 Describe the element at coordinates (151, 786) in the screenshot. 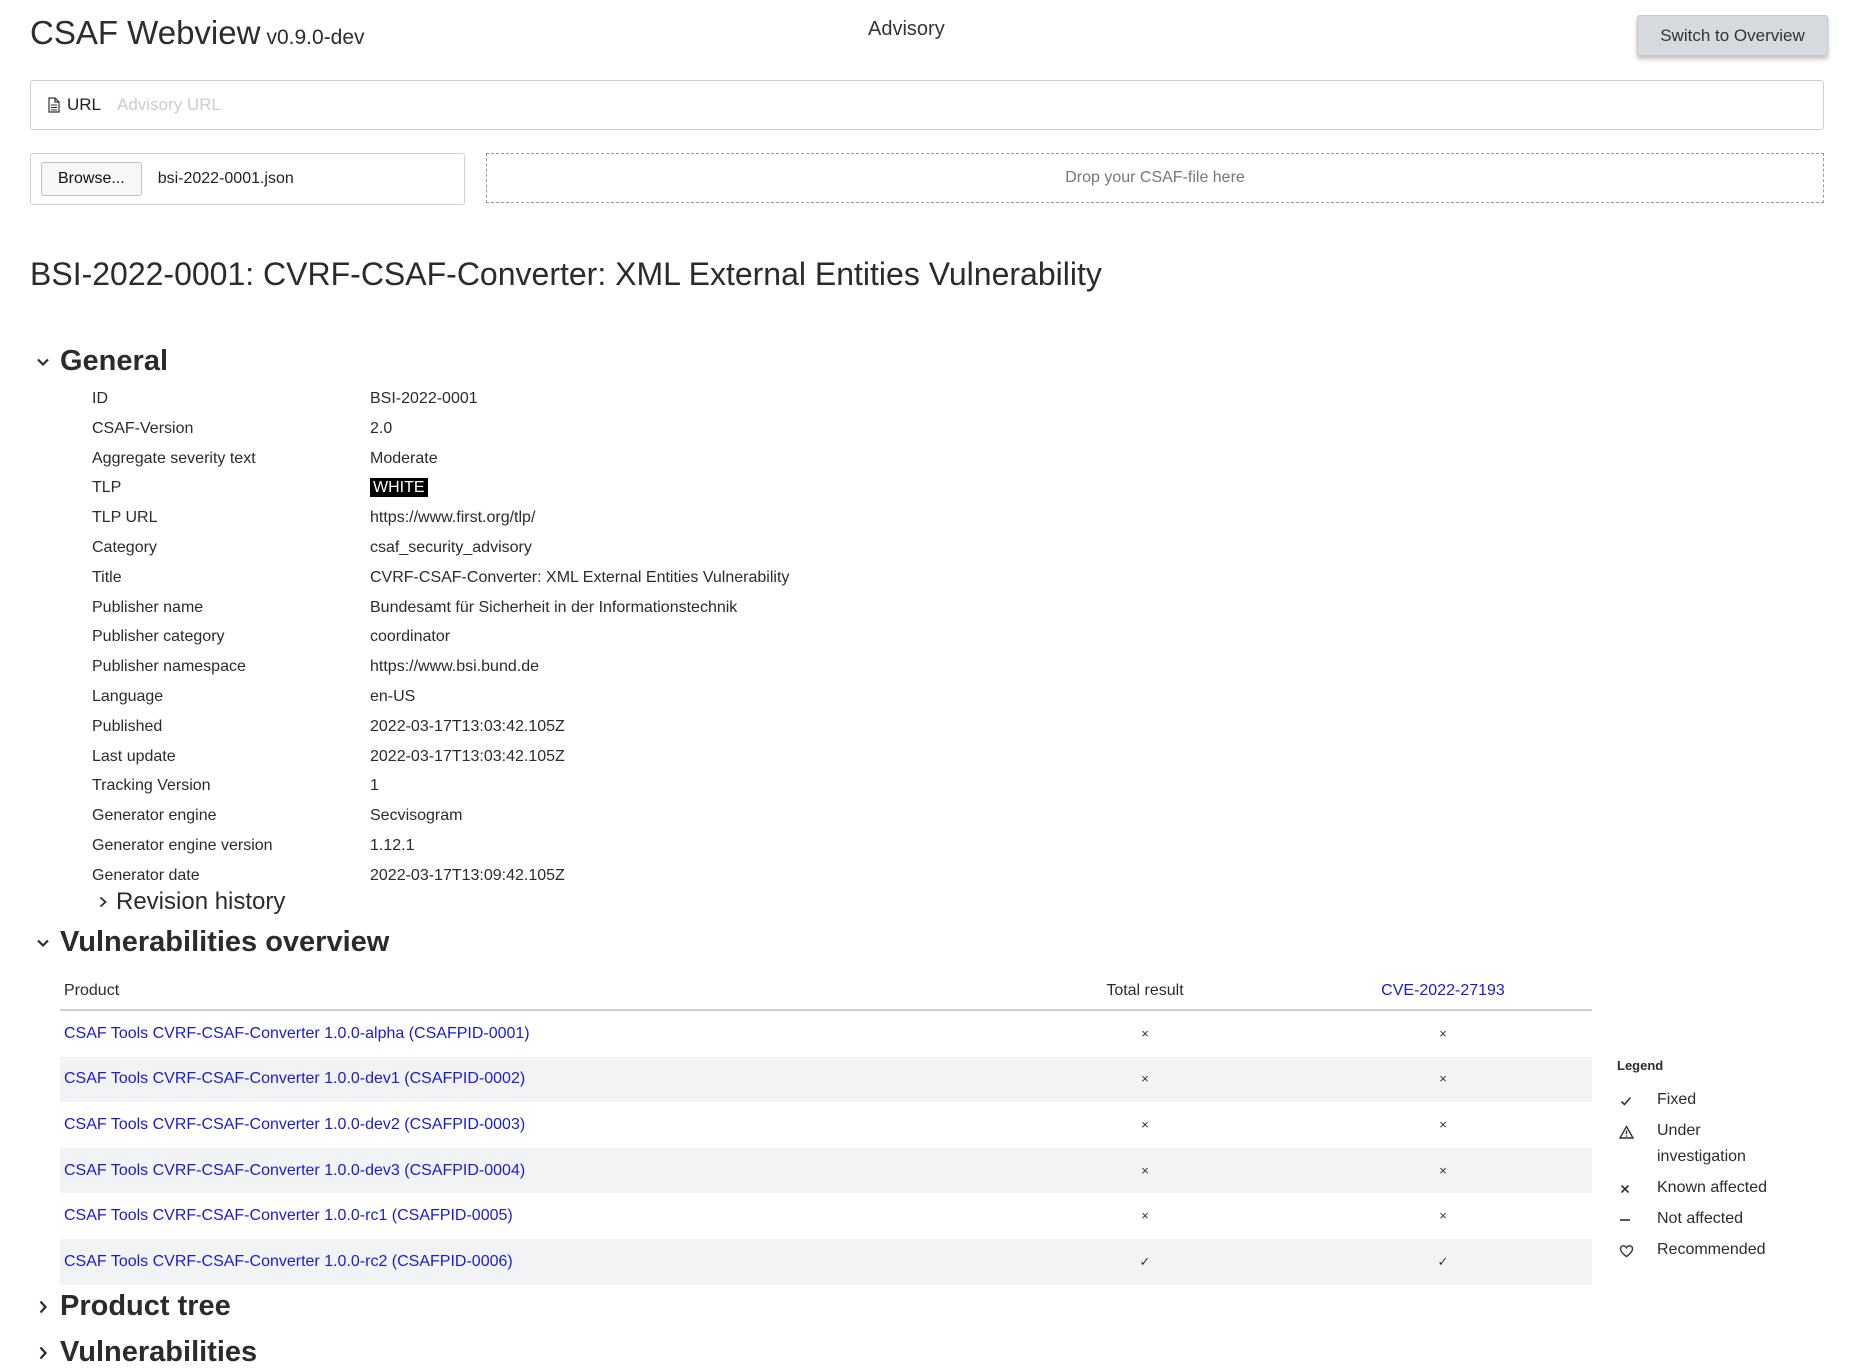

I see `detail-label: Tracking Version` at that location.